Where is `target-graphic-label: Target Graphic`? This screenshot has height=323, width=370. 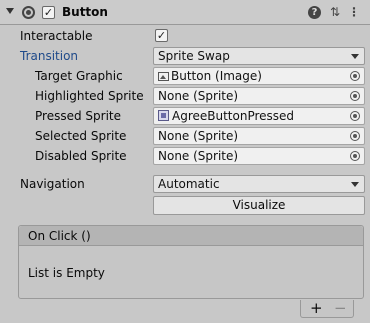
target-graphic-label: Target Graphic is located at coordinates (79, 76).